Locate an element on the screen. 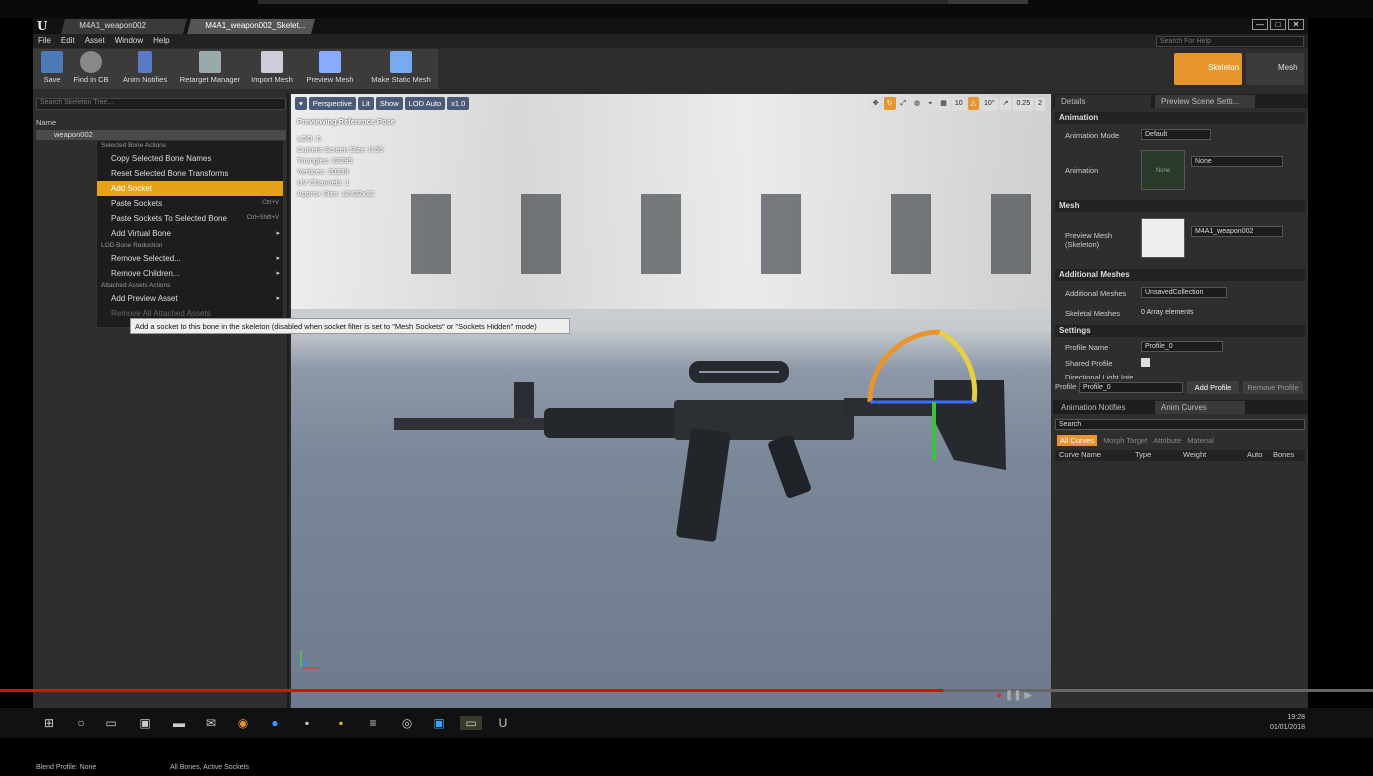  rotation-snap-value: 10° is located at coordinates (989, 104).